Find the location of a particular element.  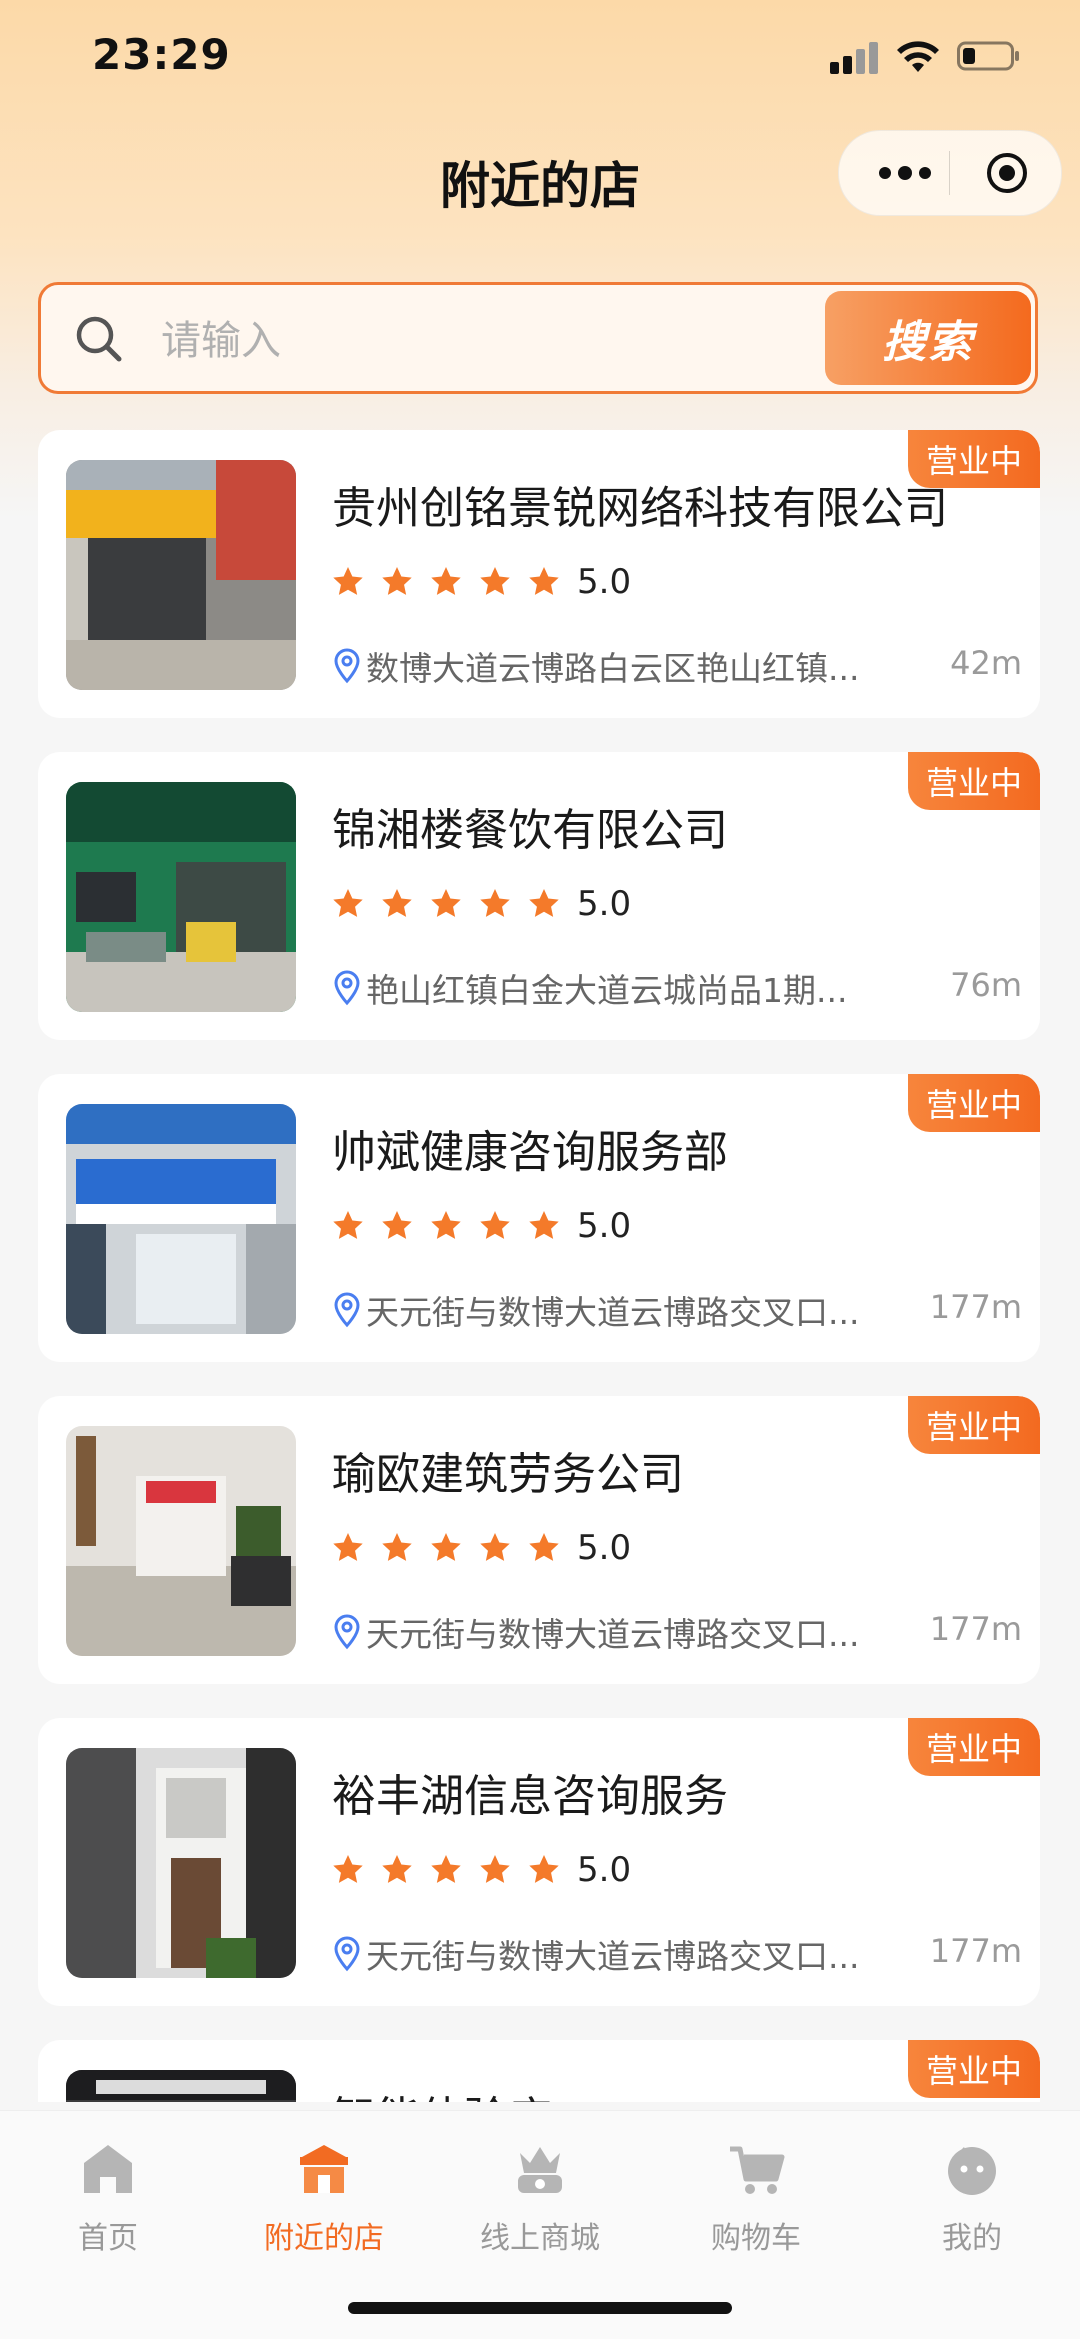

search-icon is located at coordinates (99, 339).